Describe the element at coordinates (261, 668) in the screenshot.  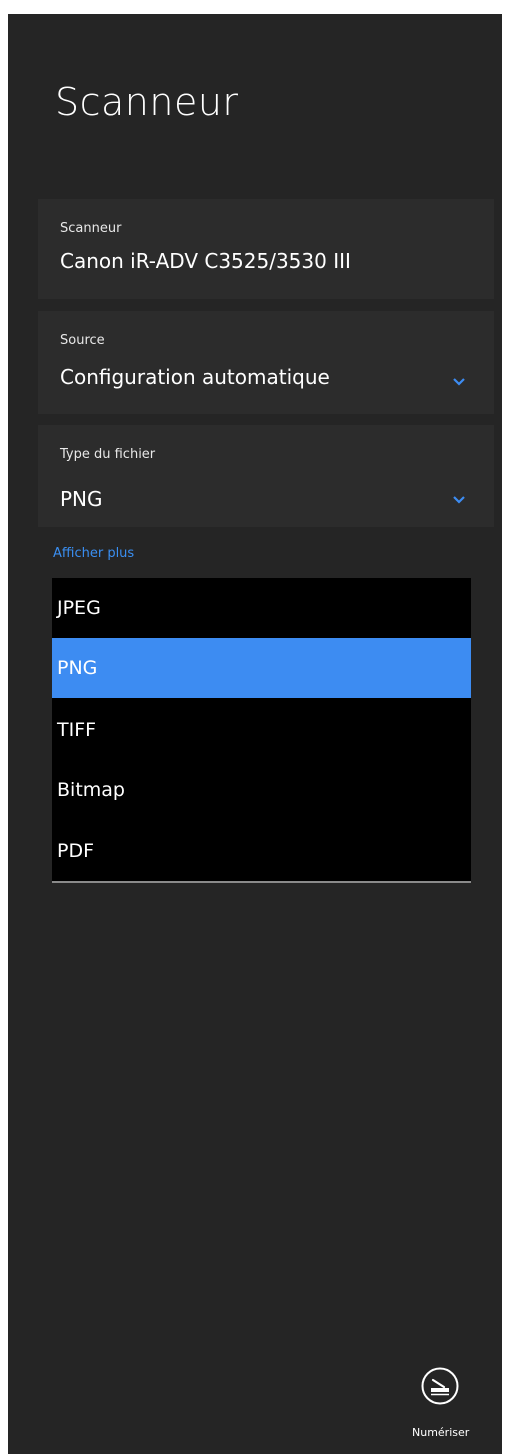
I see `dropdown-option-png: PNG` at that location.